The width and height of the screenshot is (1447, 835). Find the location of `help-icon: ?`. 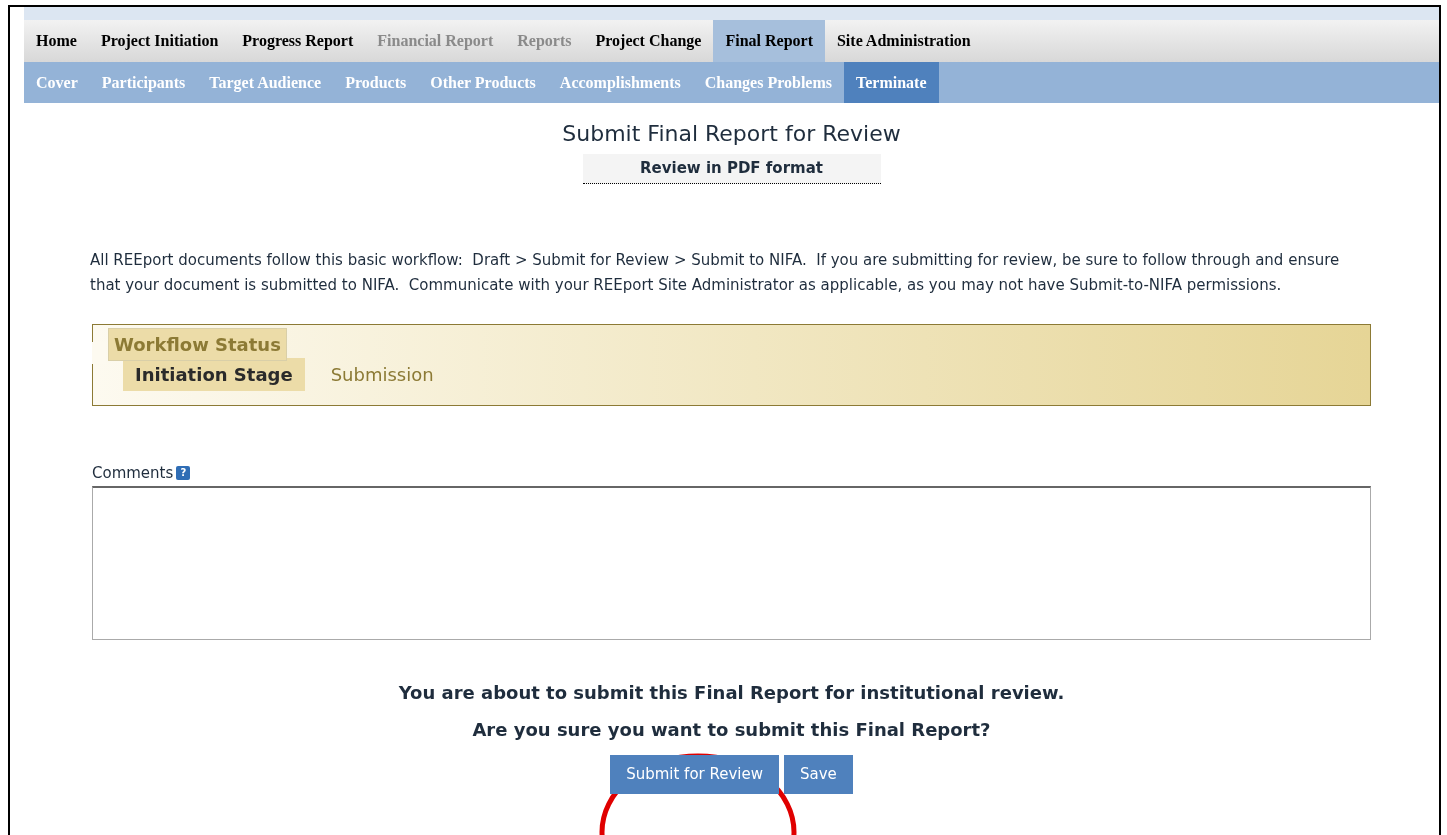

help-icon: ? is located at coordinates (183, 472).